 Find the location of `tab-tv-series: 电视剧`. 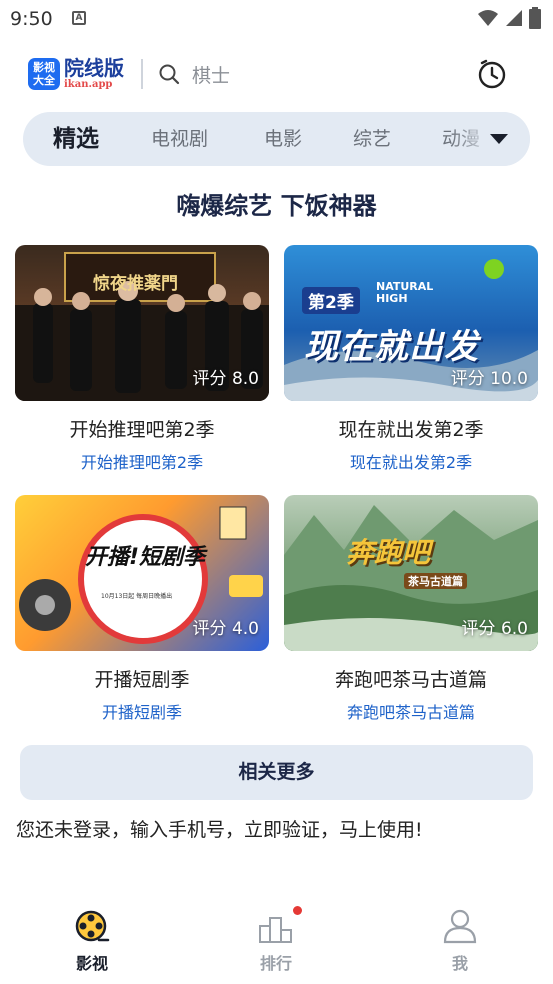

tab-tv-series: 电视剧 is located at coordinates (179, 139).